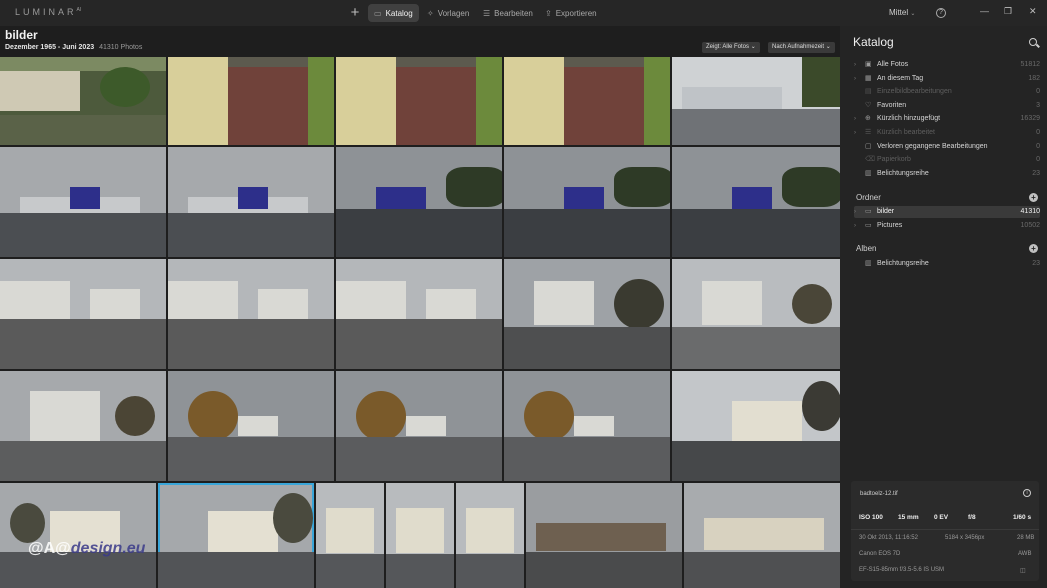 The height and width of the screenshot is (588, 1047). I want to click on focal-length: 15 mm, so click(908, 517).